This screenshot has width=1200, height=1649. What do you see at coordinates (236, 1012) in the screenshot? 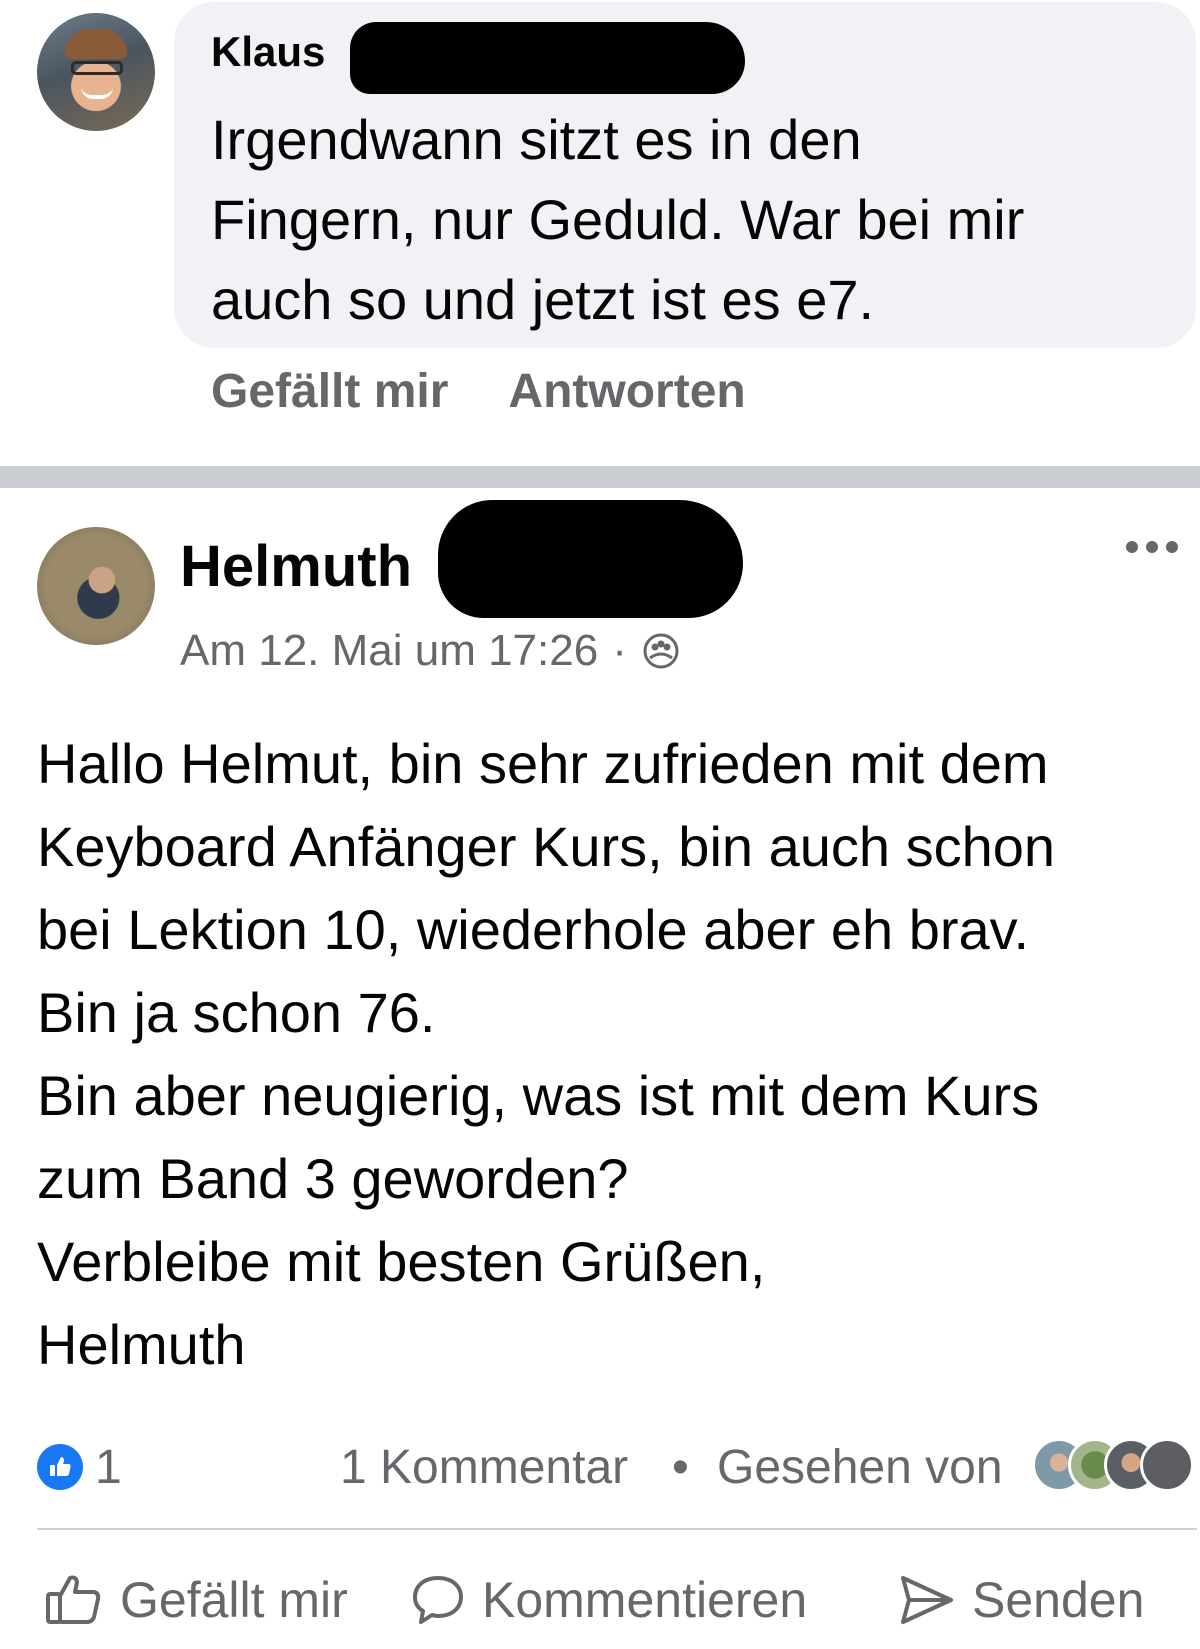
I see `post-body-line: Bin ja schon 76.` at bounding box center [236, 1012].